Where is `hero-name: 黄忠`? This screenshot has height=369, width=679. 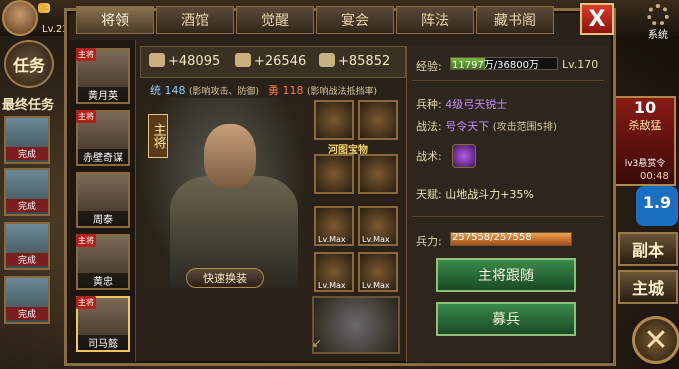
hero-name: 黄忠 is located at coordinates (103, 280).